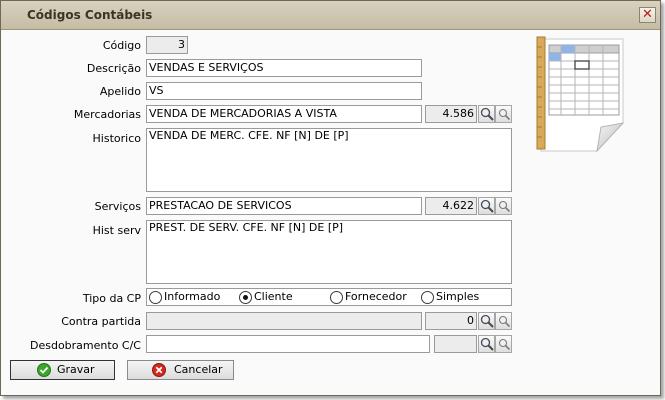 Image resolution: width=665 pixels, height=400 pixels. Describe the element at coordinates (582, 96) in the screenshot. I see `spreadsheet-icon` at that location.